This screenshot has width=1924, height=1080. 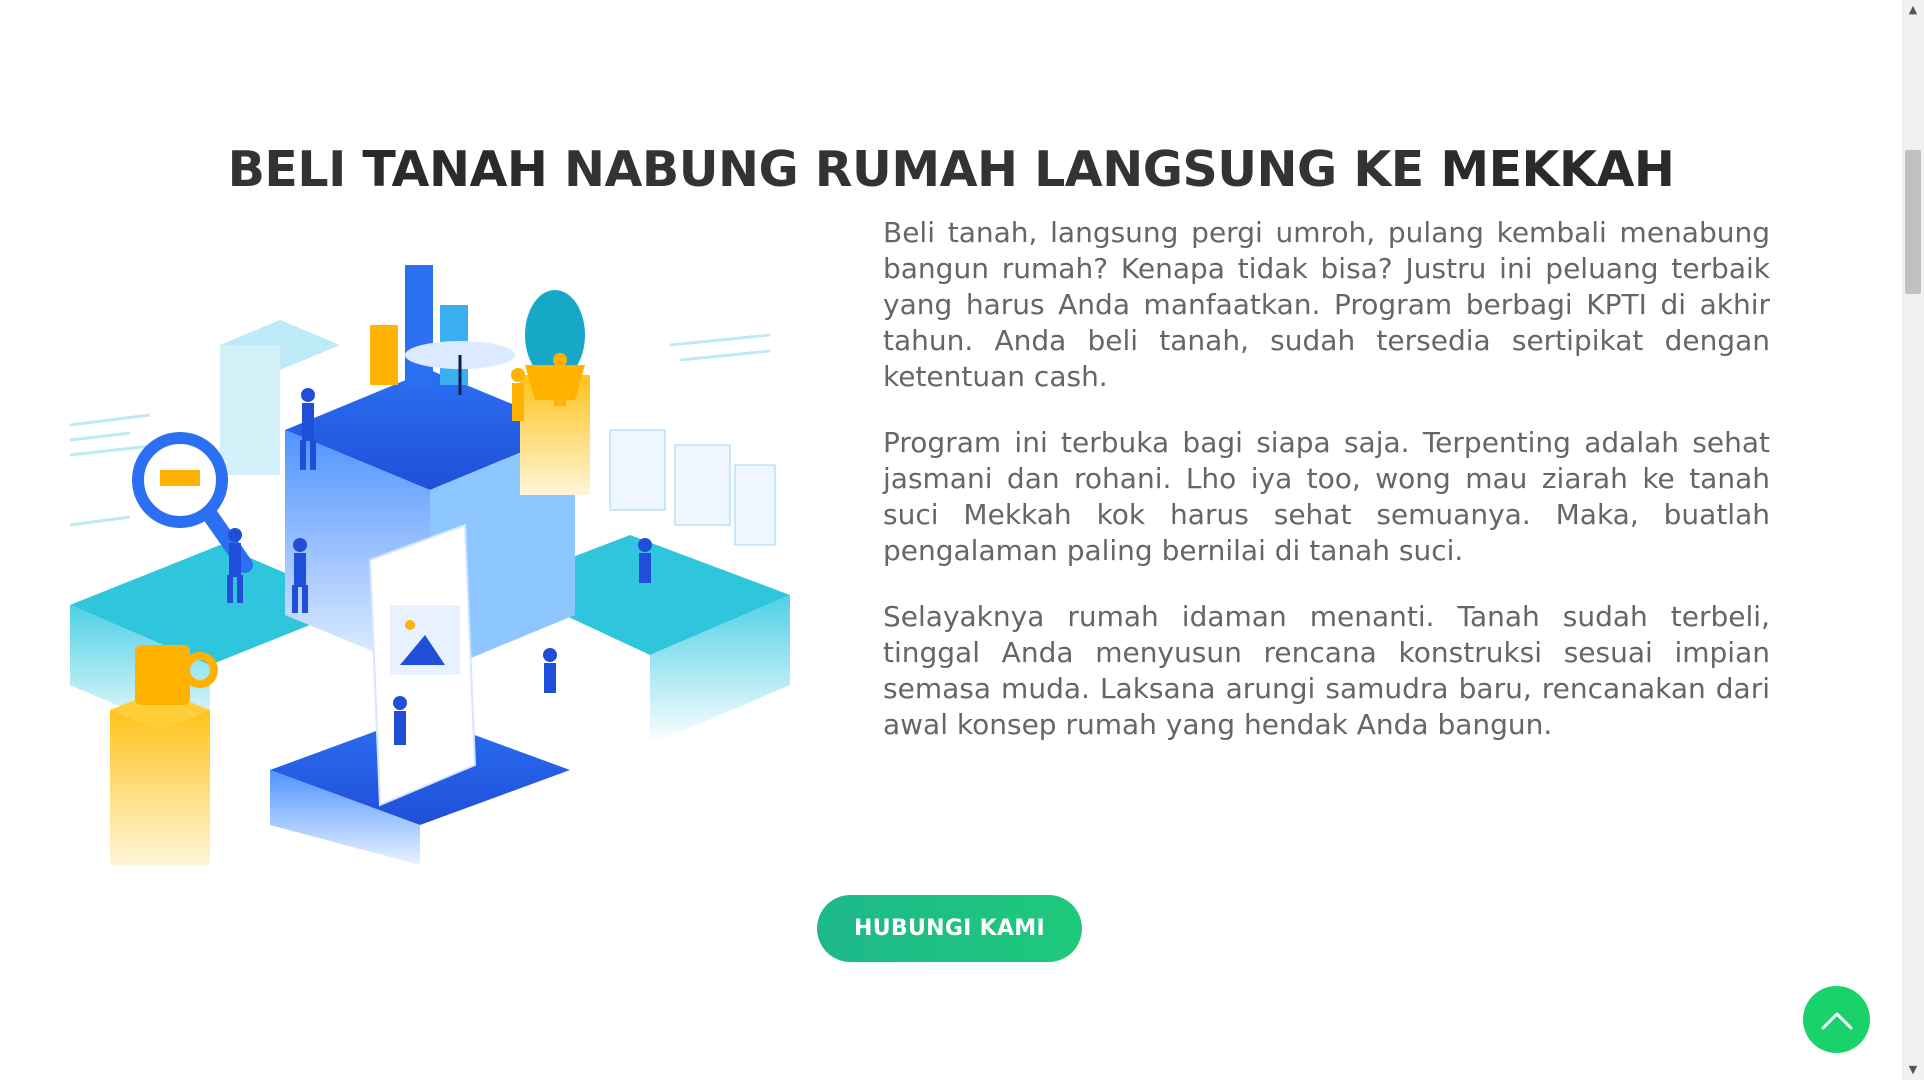 I want to click on heading-bold-tanah: TANAH, so click(x=455, y=169).